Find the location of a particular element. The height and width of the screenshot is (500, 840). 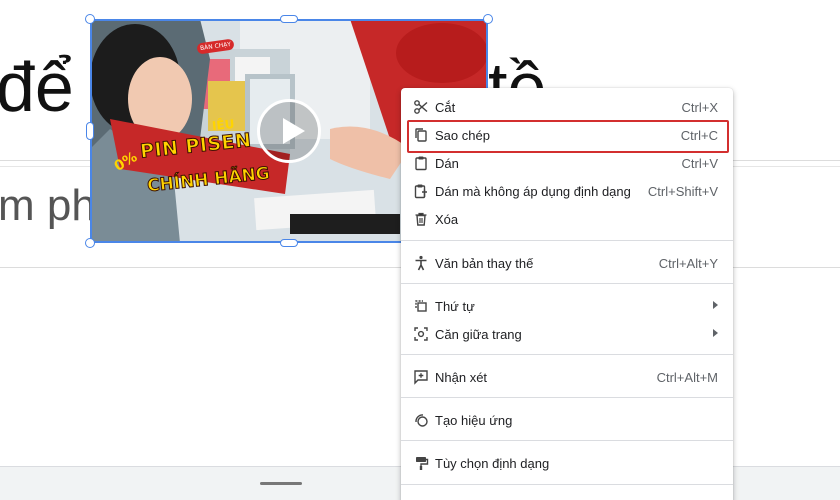

copy-icon is located at coordinates (421, 135).